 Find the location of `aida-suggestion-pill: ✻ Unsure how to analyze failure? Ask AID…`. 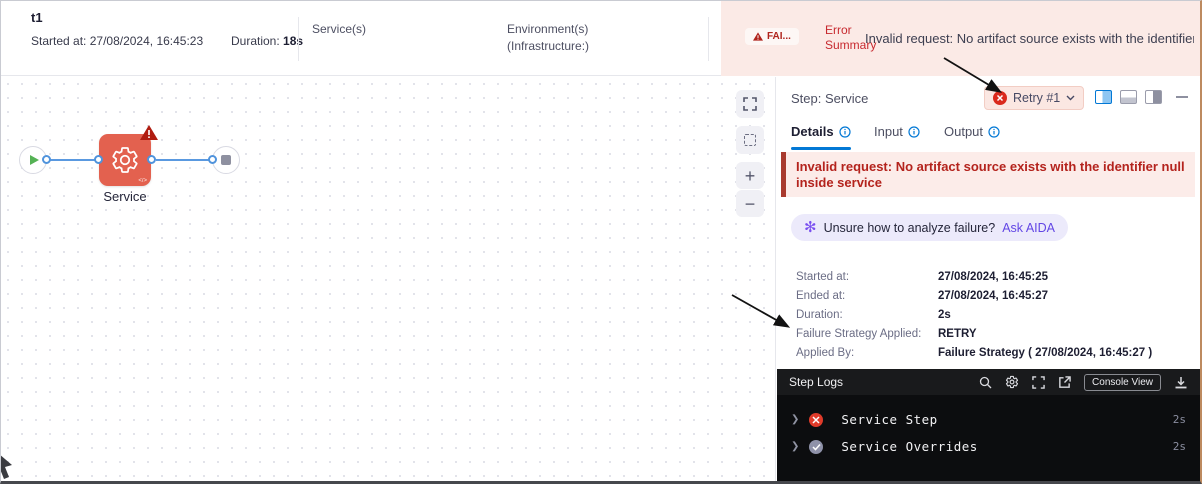

aida-suggestion-pill: ✻ Unsure how to analyze failure? Ask AID… is located at coordinates (929, 227).